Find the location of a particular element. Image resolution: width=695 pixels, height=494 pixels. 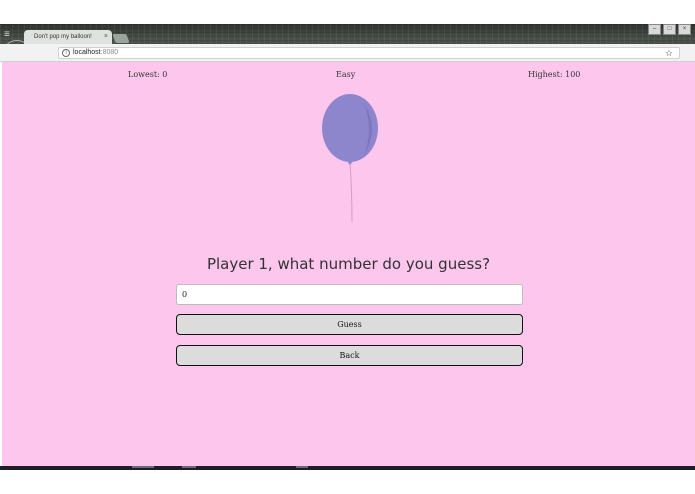

tab-title: Don't pop my balloon! is located at coordinates (63, 37).